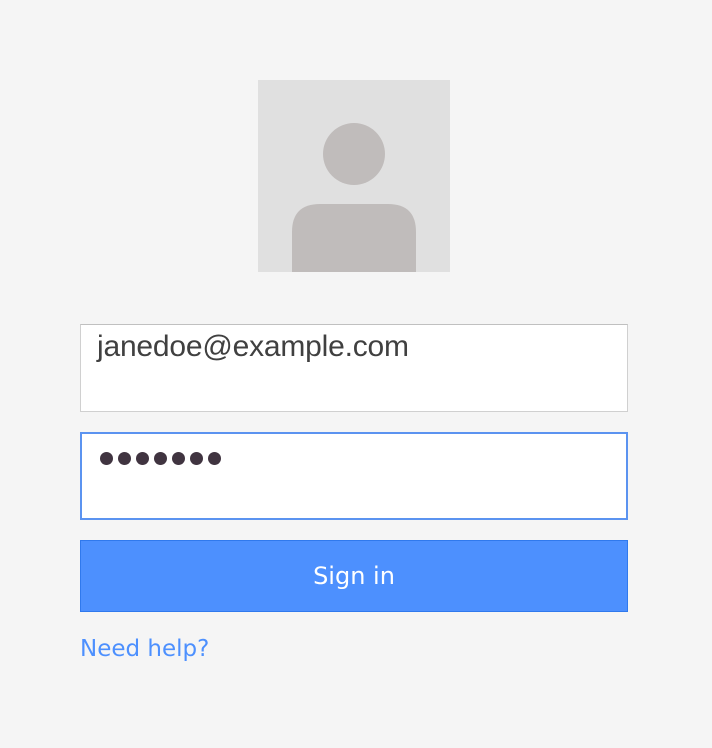 The image size is (712, 748). What do you see at coordinates (354, 476) in the screenshot?
I see `password-field` at bounding box center [354, 476].